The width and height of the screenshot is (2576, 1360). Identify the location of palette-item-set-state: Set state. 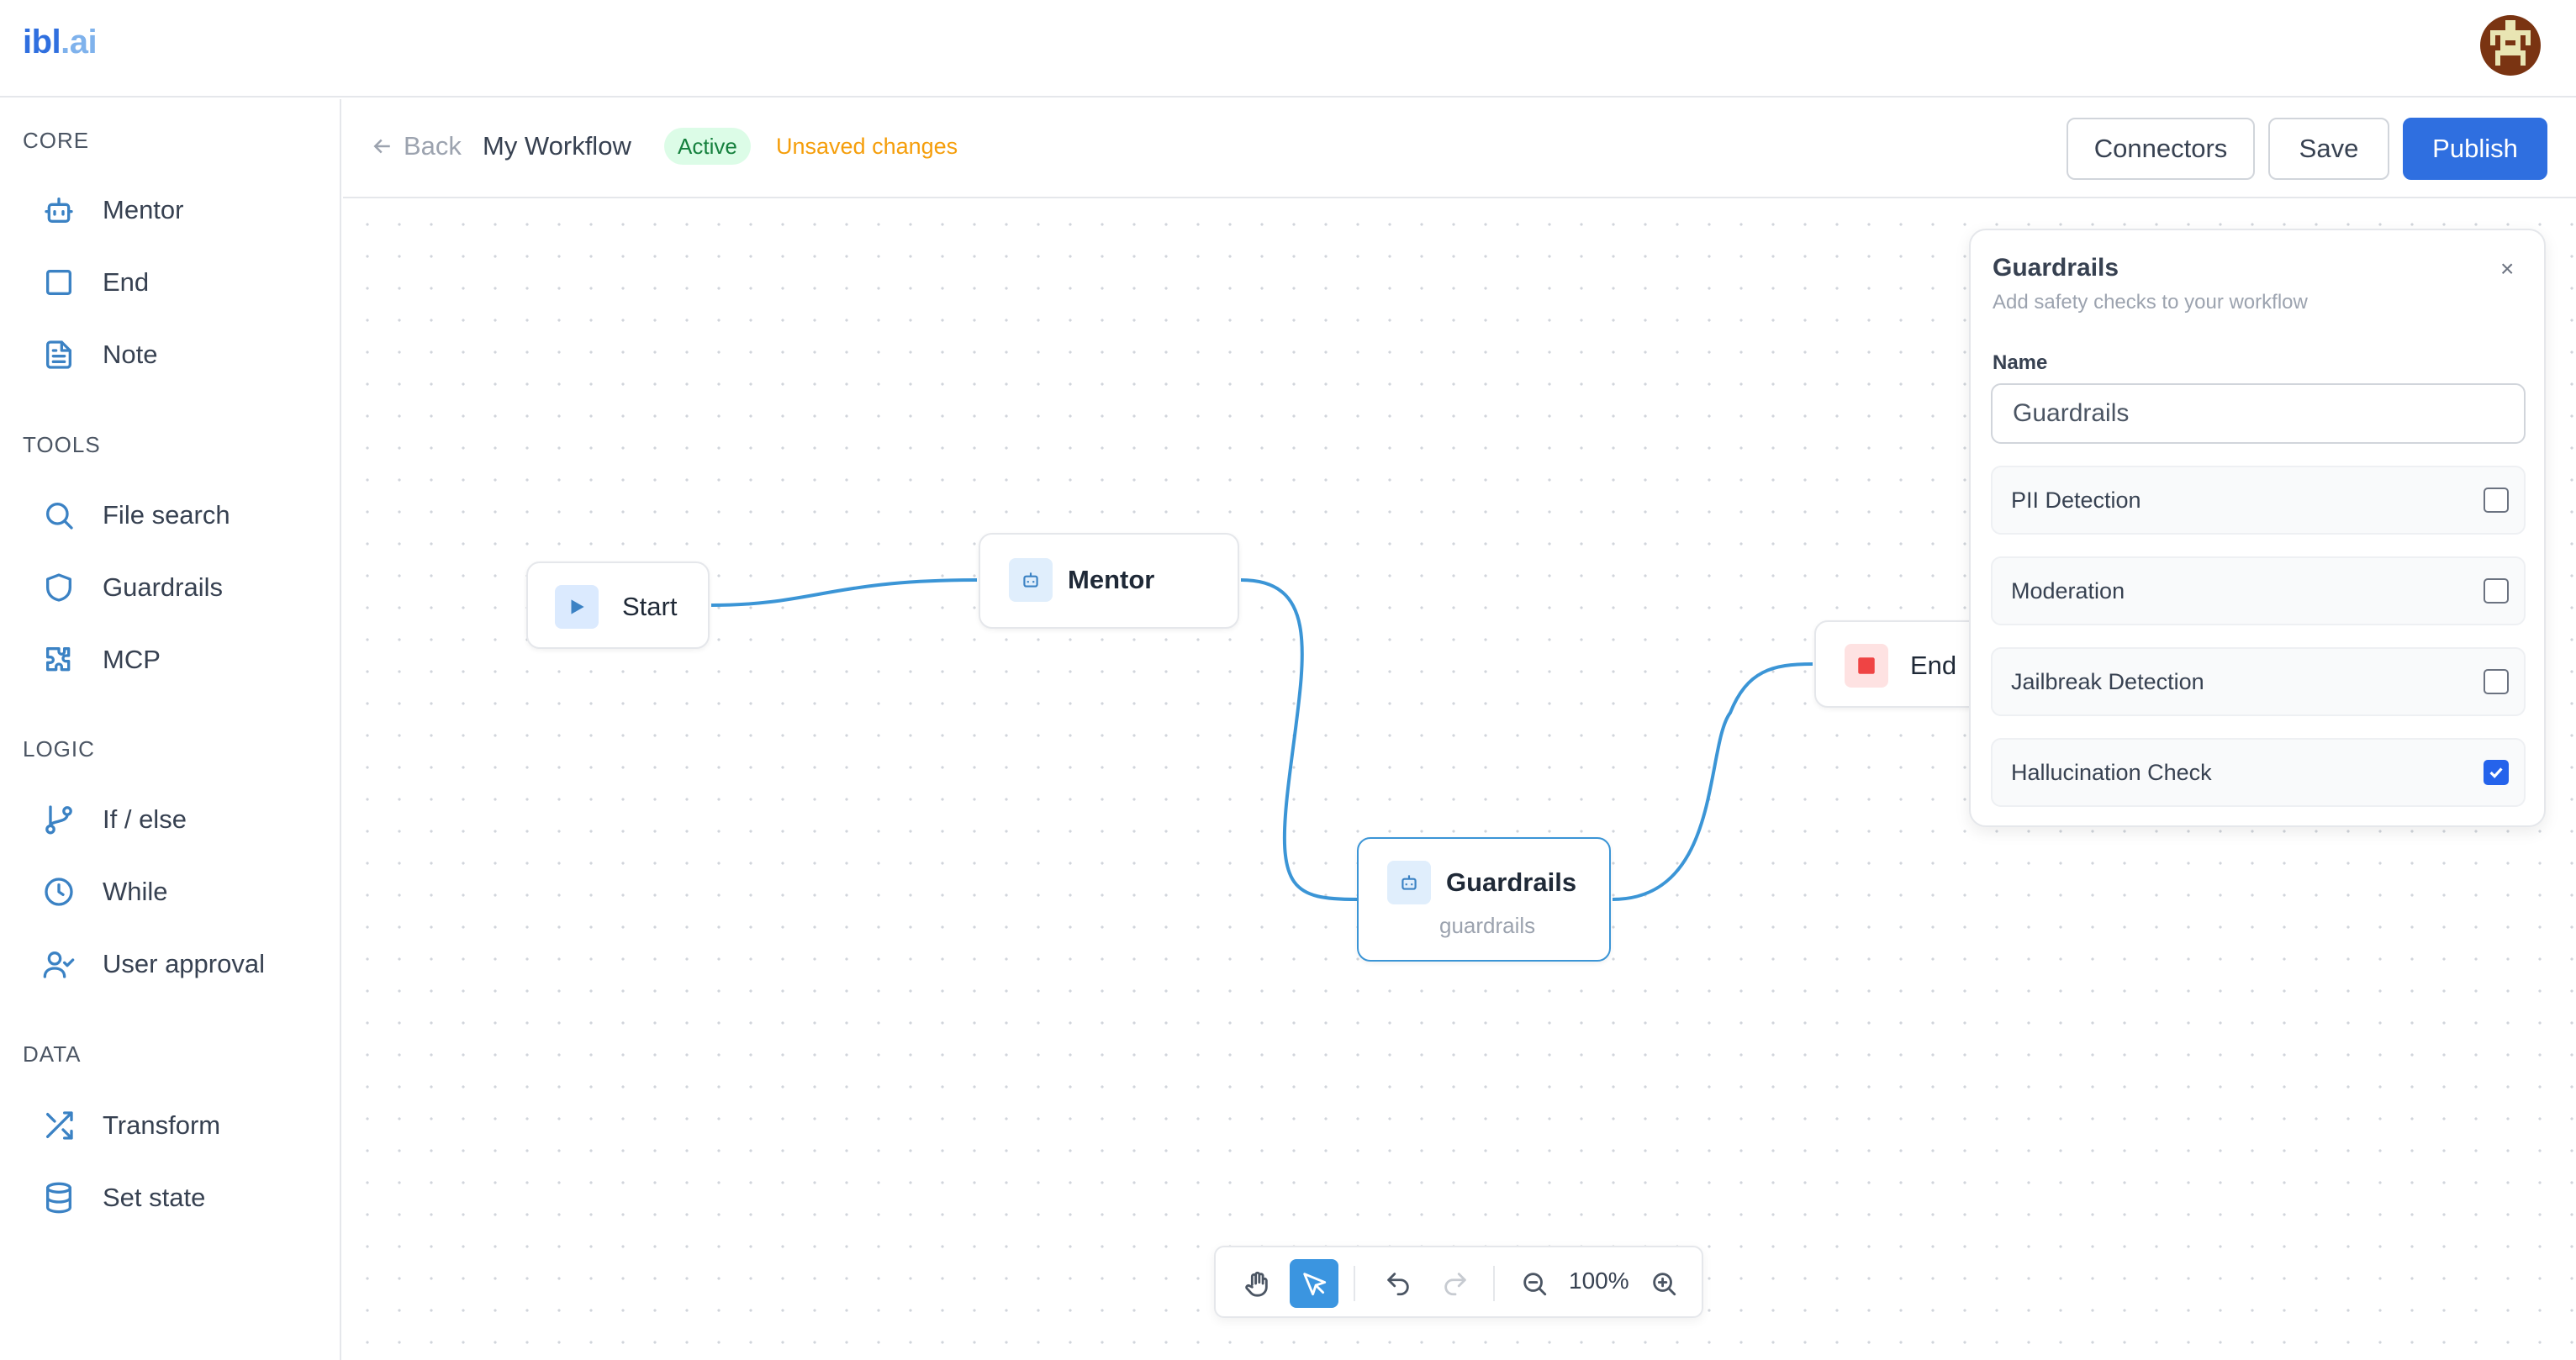
(183, 1198).